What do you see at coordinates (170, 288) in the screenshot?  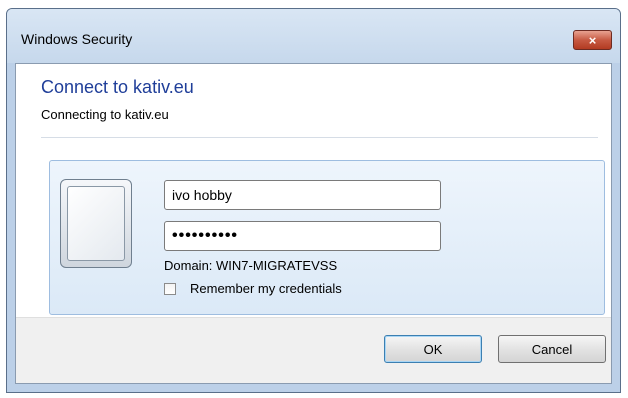 I see `remember-checkbox` at bounding box center [170, 288].